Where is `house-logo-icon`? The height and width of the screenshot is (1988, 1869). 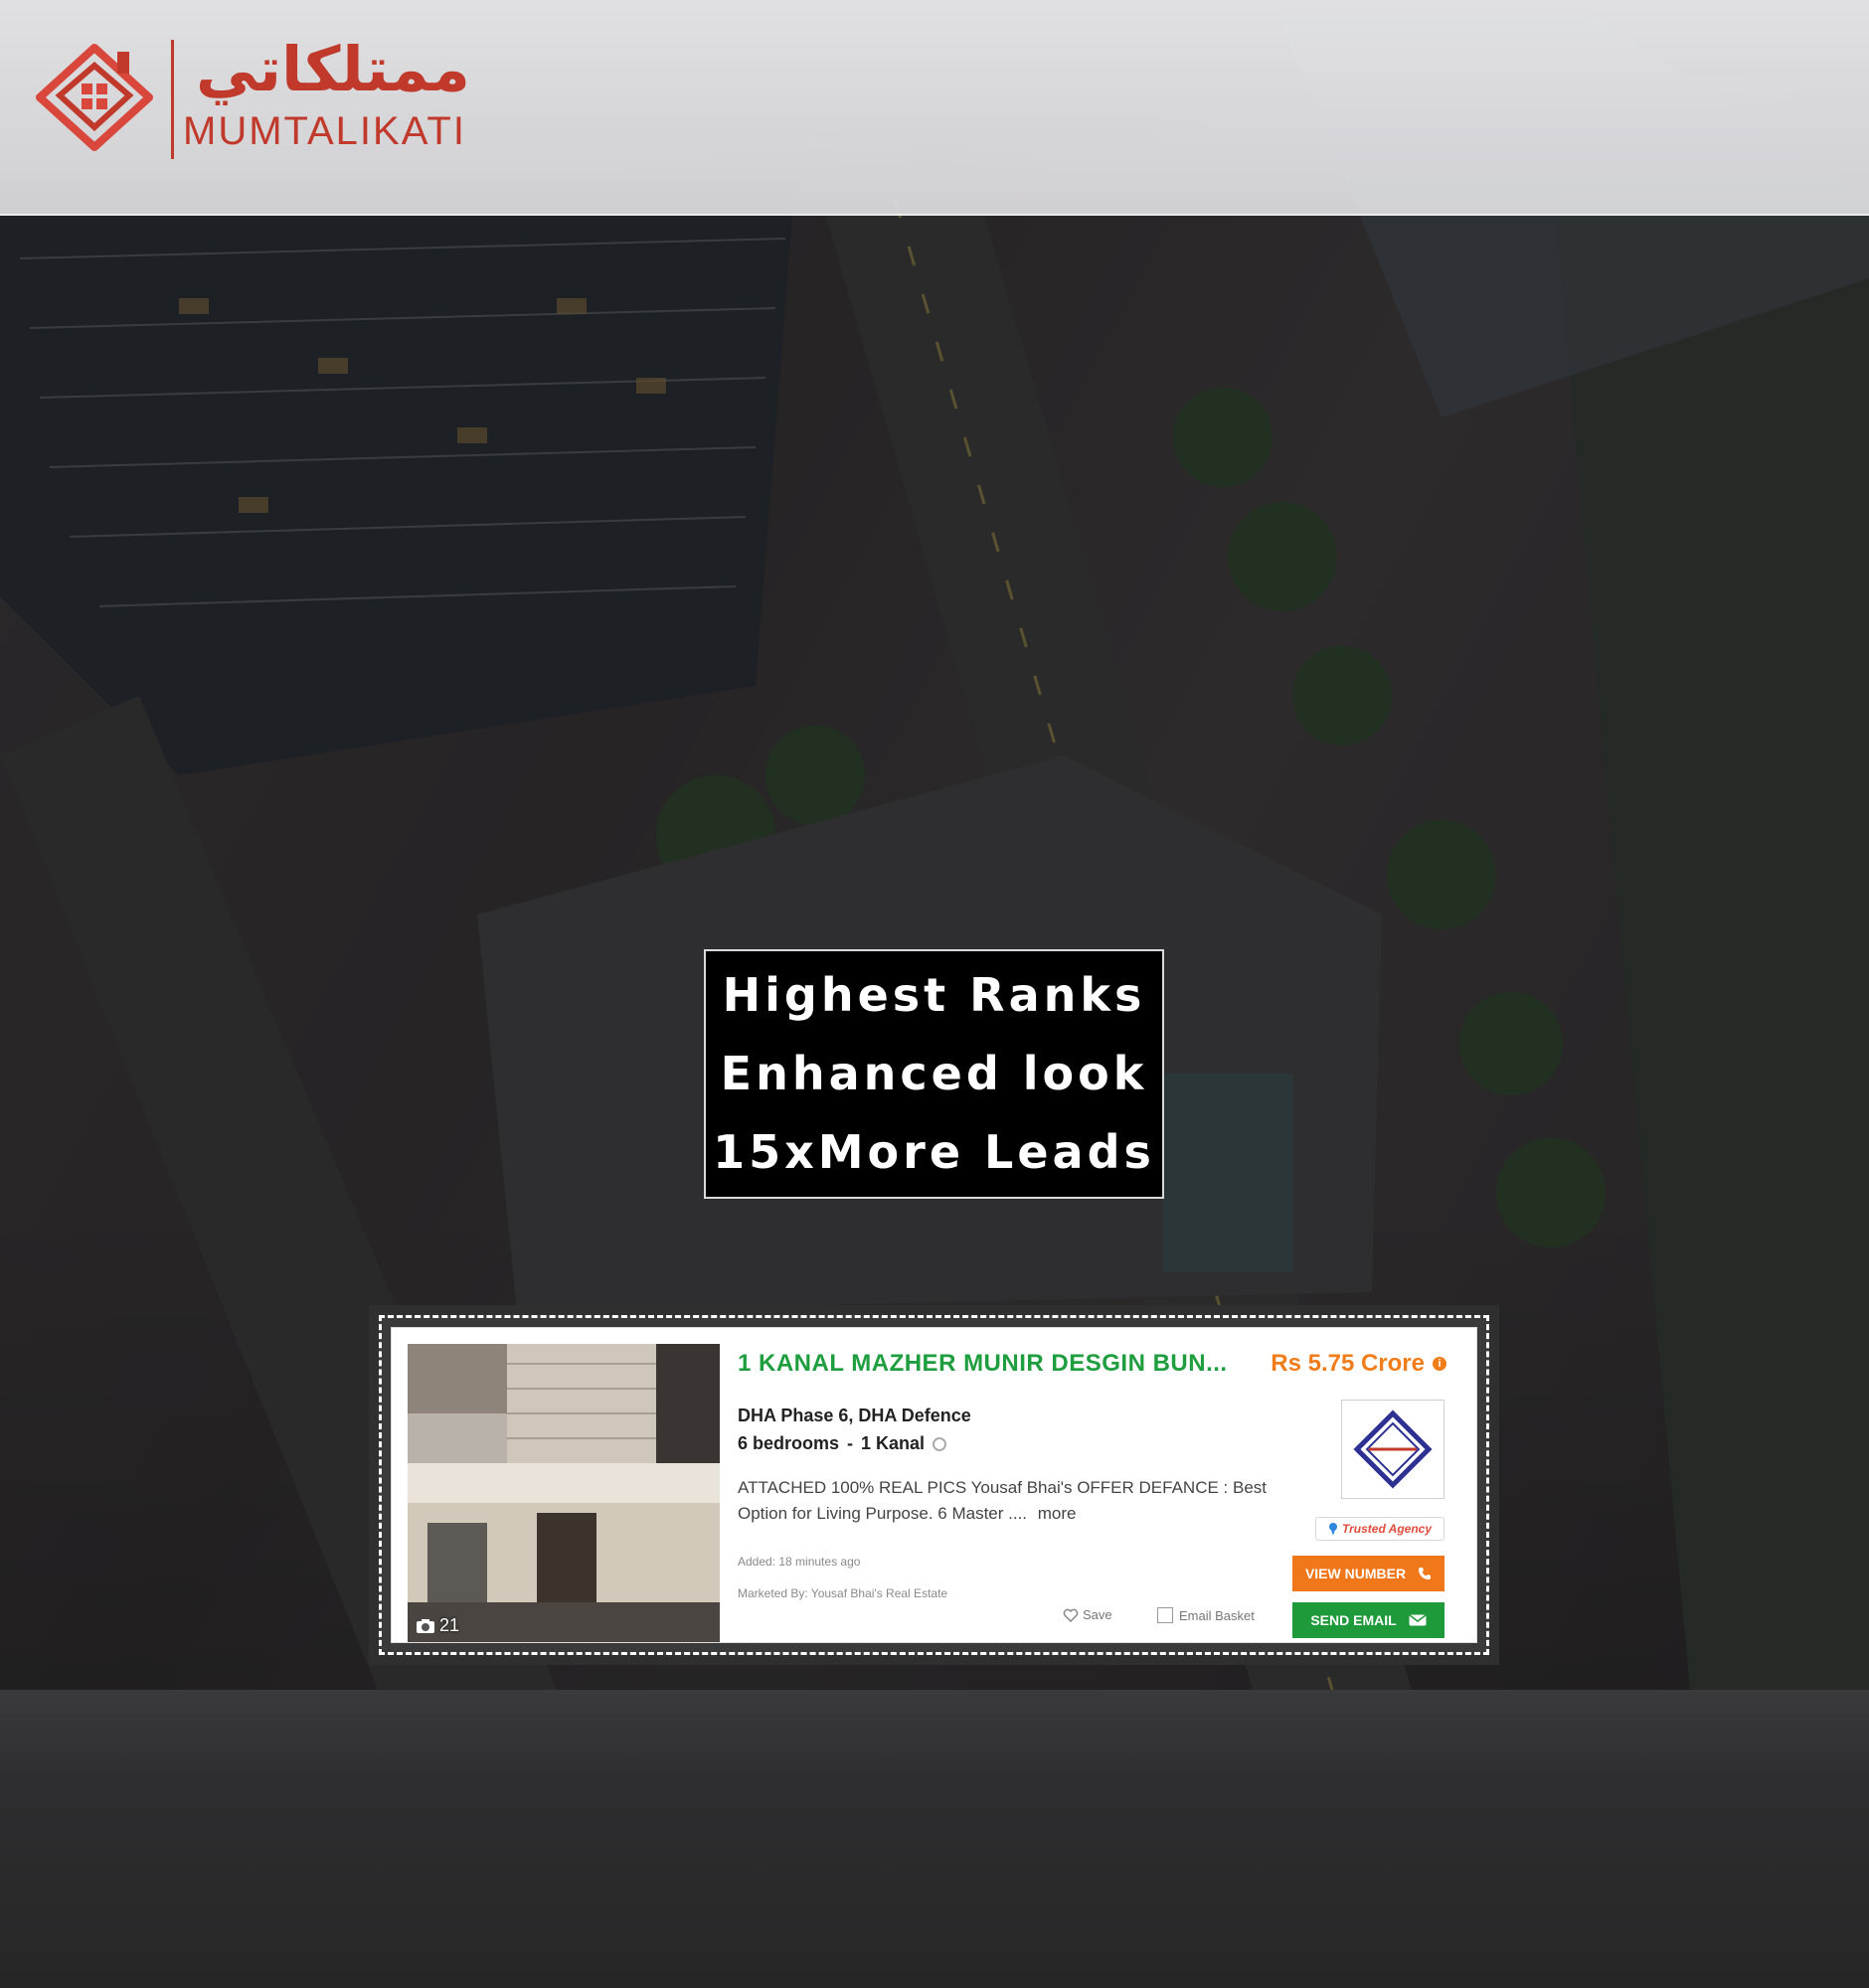
house-logo-icon is located at coordinates (94, 95).